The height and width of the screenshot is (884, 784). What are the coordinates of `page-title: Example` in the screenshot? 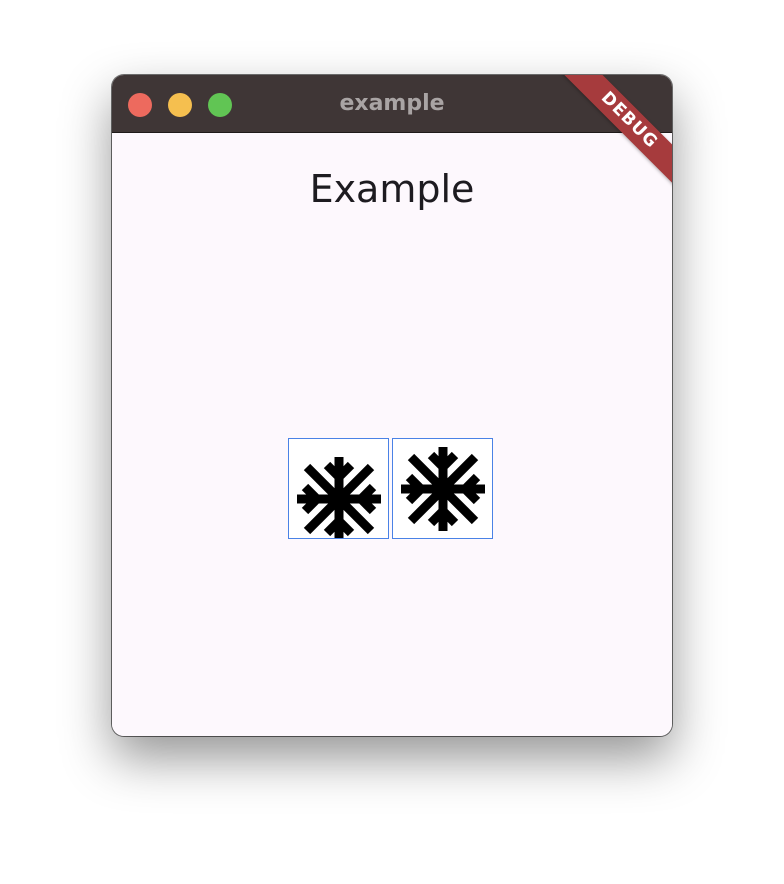 It's located at (392, 189).